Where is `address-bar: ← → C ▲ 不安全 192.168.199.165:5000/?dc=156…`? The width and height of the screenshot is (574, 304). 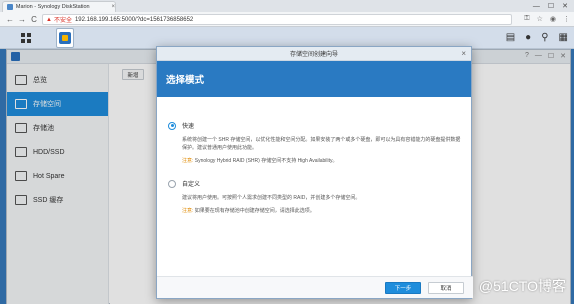
address-bar: ← → C ▲ 不安全 192.168.199.165:5000/?dc=156… is located at coordinates (287, 19).